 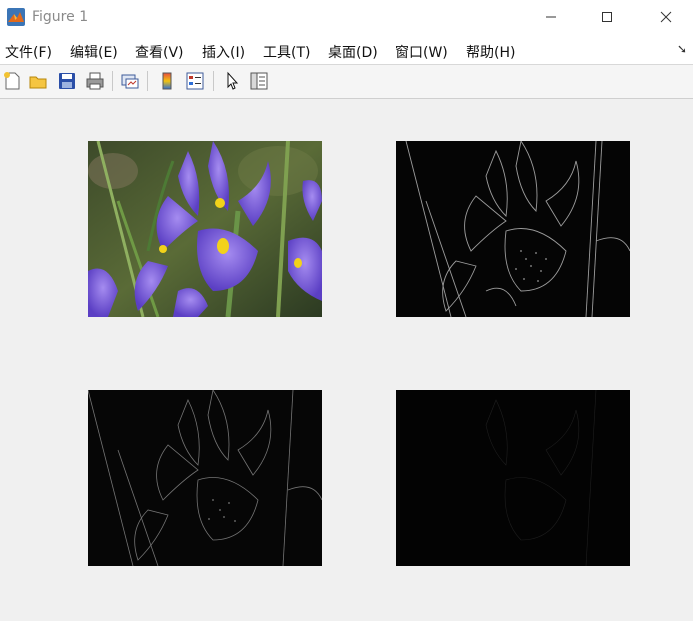 I want to click on link-plot-icon, so click(x=130, y=81).